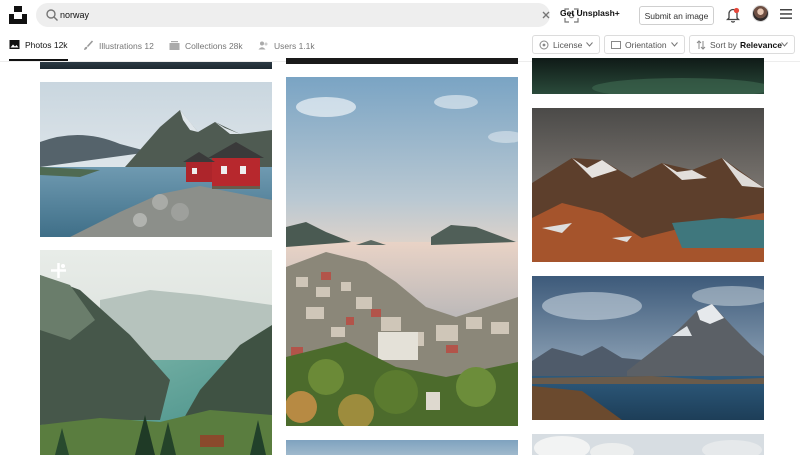  What do you see at coordinates (723, 44) in the screenshot?
I see `sort-prefix: Sort by` at bounding box center [723, 44].